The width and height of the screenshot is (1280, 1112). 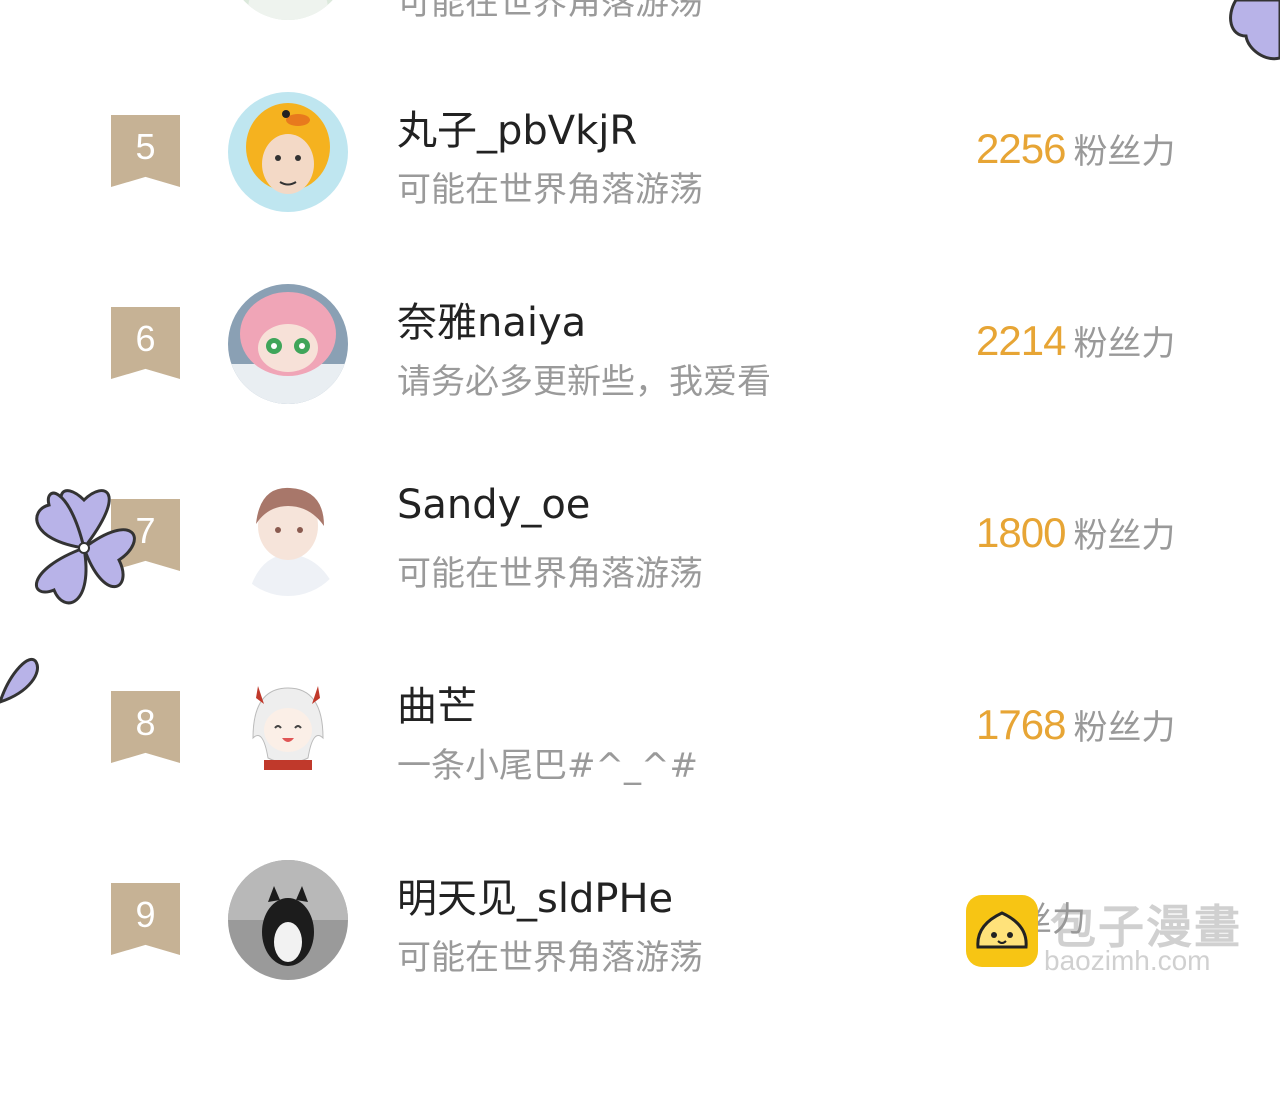 What do you see at coordinates (1021, 340) in the screenshot?
I see `score-value: 2214` at bounding box center [1021, 340].